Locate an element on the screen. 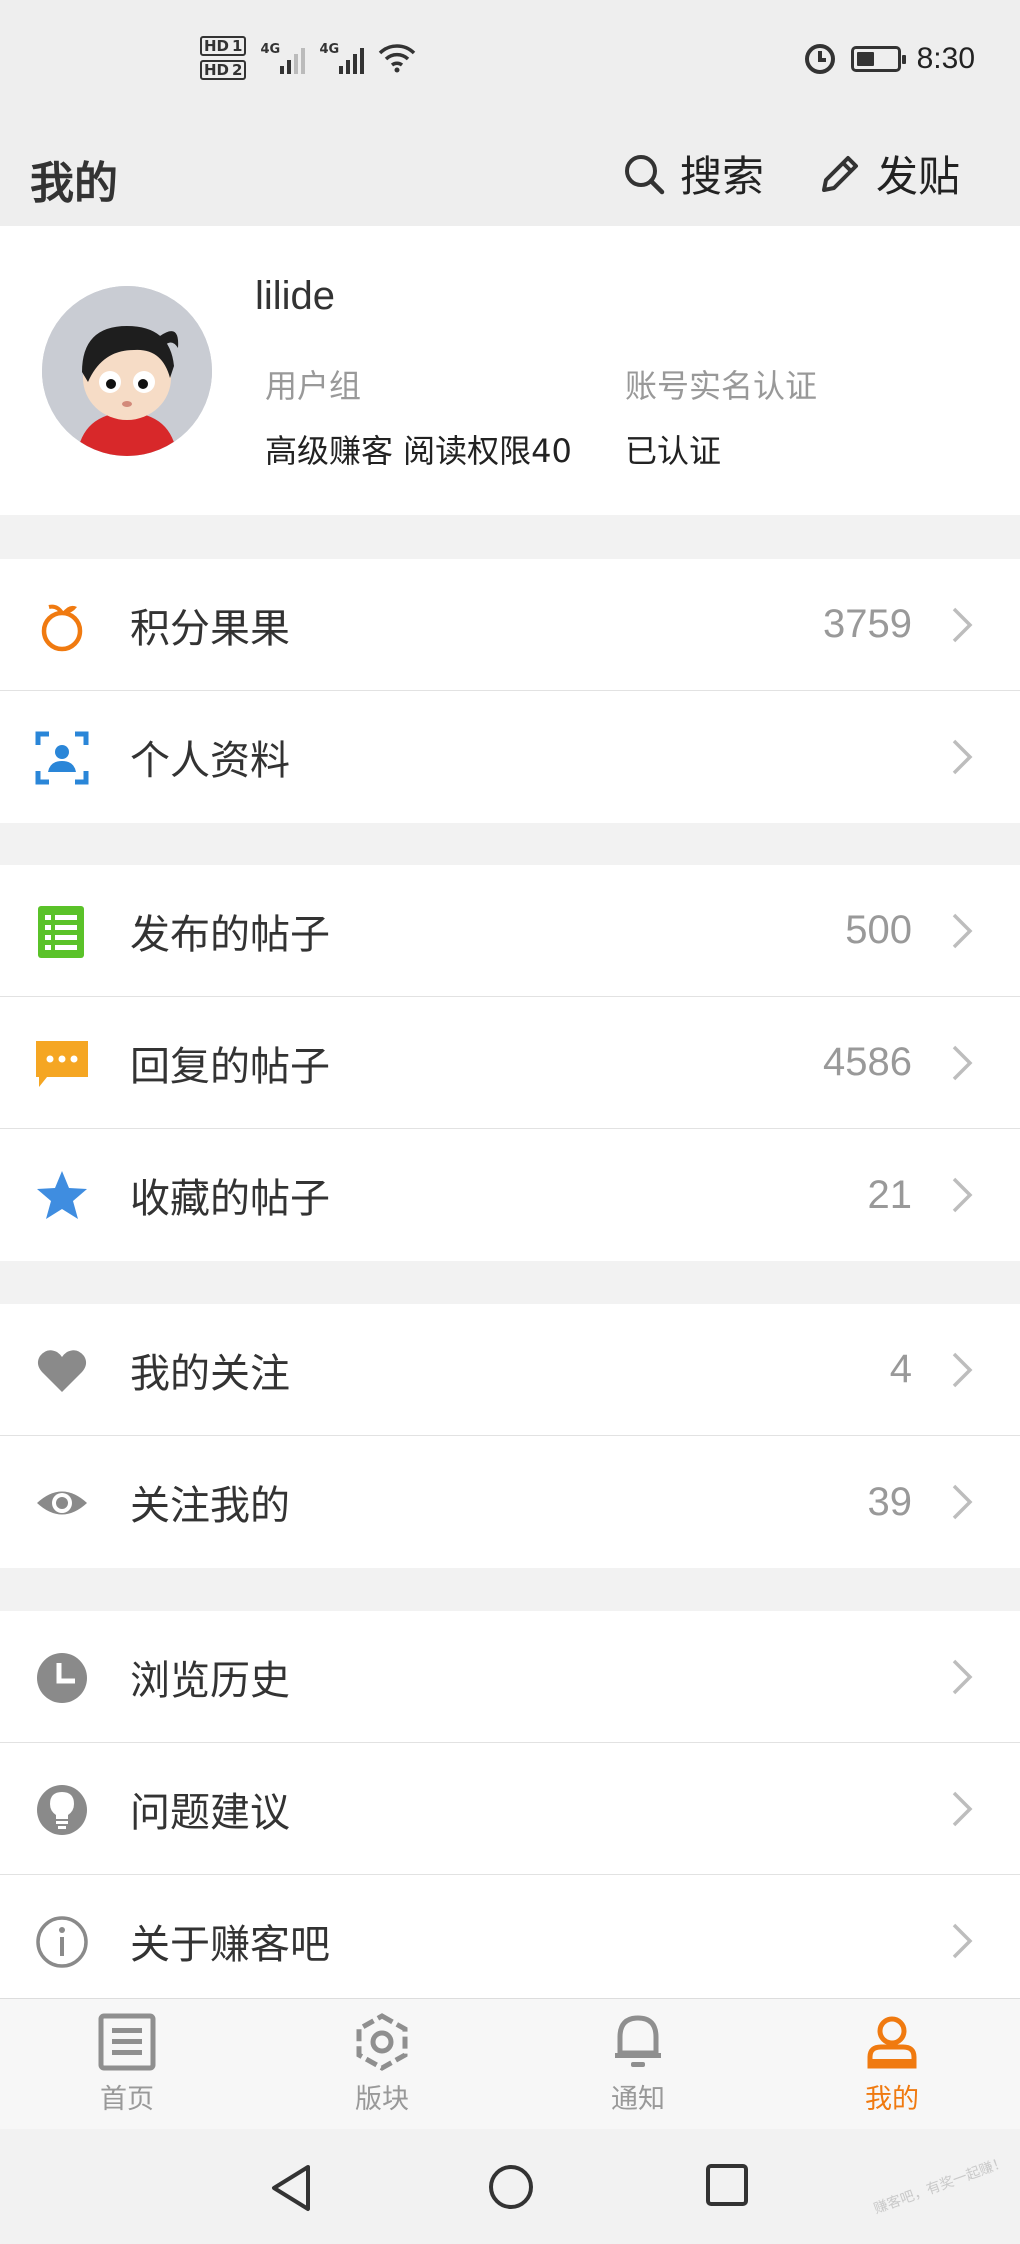 This screenshot has width=1020, height=2244. page-title: 我的 is located at coordinates (74, 183).